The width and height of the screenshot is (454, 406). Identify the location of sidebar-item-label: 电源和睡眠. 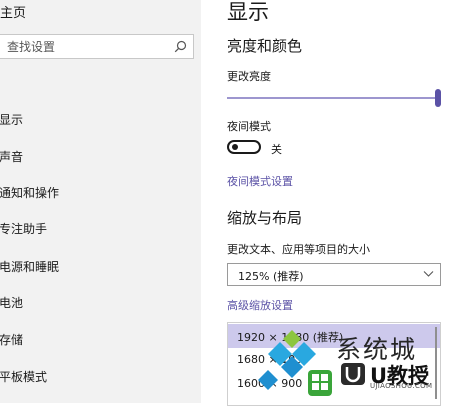
(30, 267).